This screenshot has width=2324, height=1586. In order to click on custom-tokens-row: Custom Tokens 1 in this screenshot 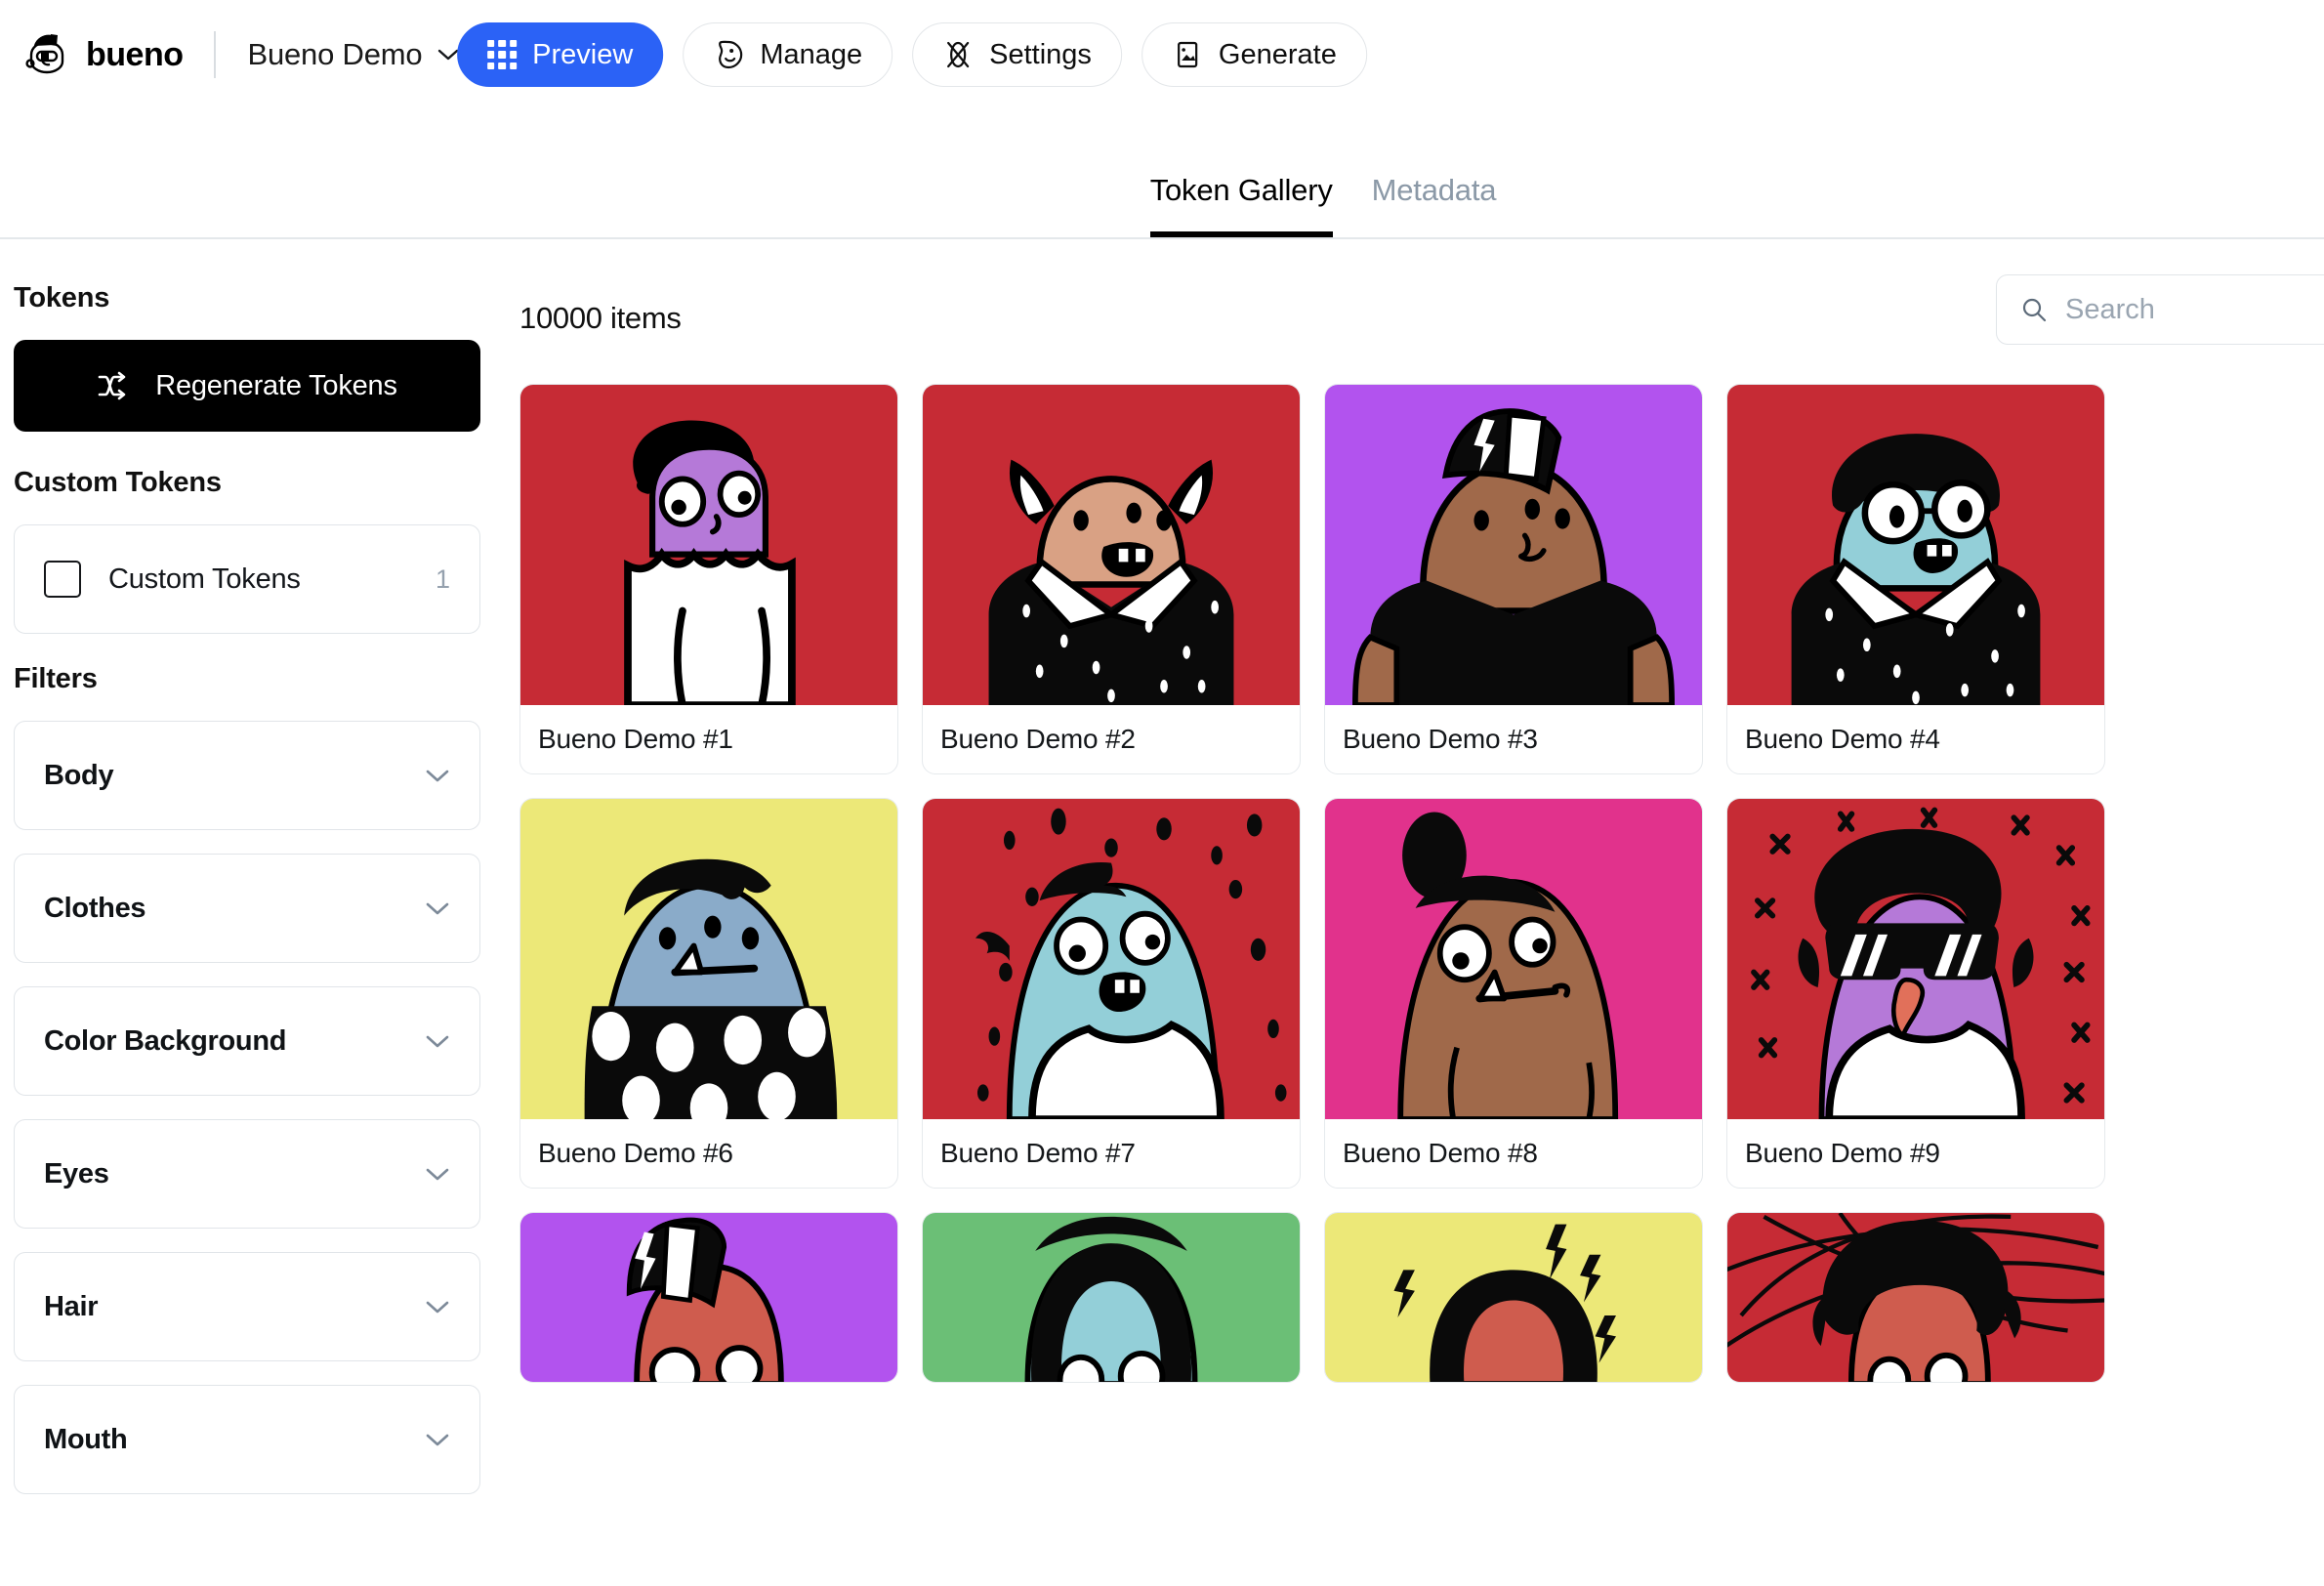, I will do `click(247, 579)`.